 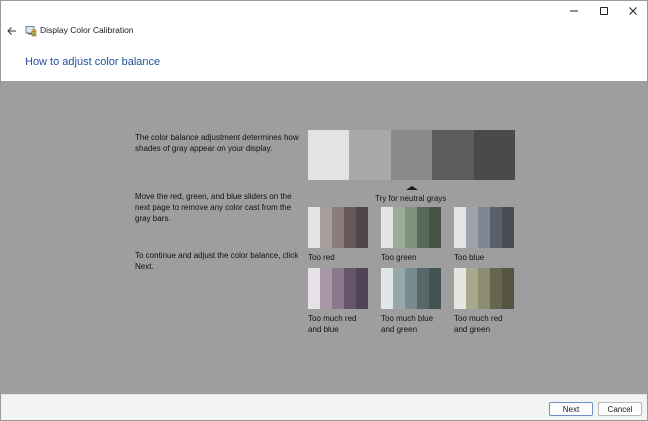 What do you see at coordinates (87, 30) in the screenshot?
I see `app-title: Display Color Calibration` at bounding box center [87, 30].